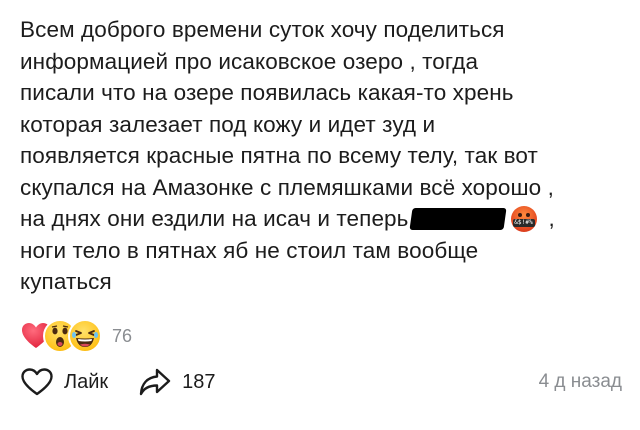  What do you see at coordinates (85, 336) in the screenshot?
I see `laughing-emoji-icon` at bounding box center [85, 336].